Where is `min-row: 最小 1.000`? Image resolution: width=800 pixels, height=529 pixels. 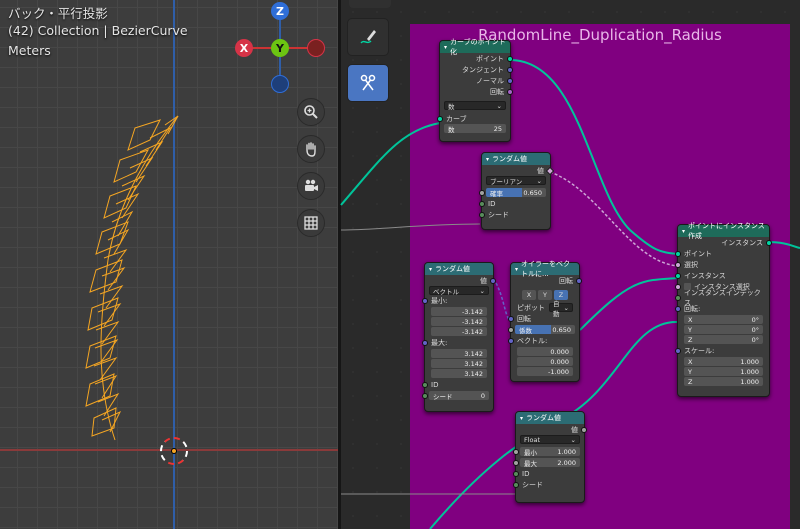
min-row: 最小 1.000 is located at coordinates (548, 451).